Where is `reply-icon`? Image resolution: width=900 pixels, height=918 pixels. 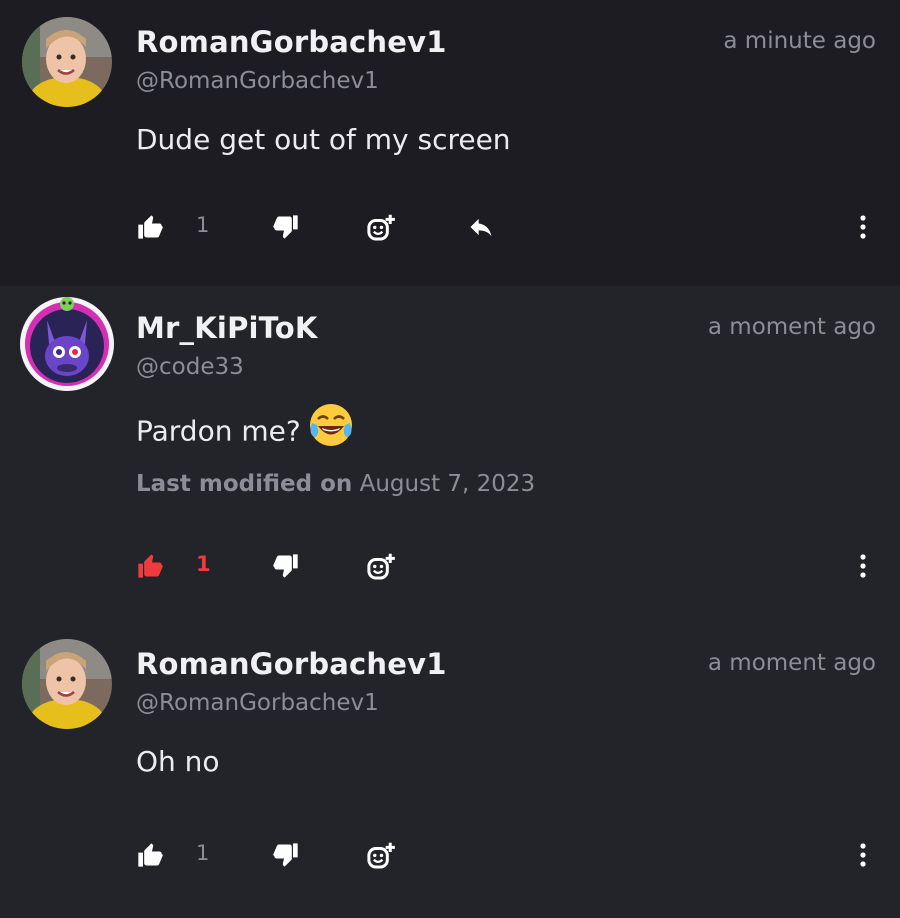 reply-icon is located at coordinates (481, 227).